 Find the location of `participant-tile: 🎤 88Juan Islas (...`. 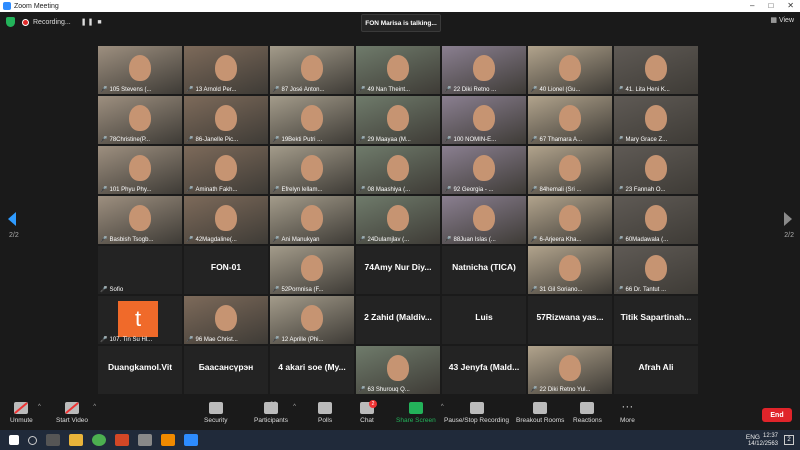

participant-tile: 🎤 88Juan Islas (... is located at coordinates (484, 220).